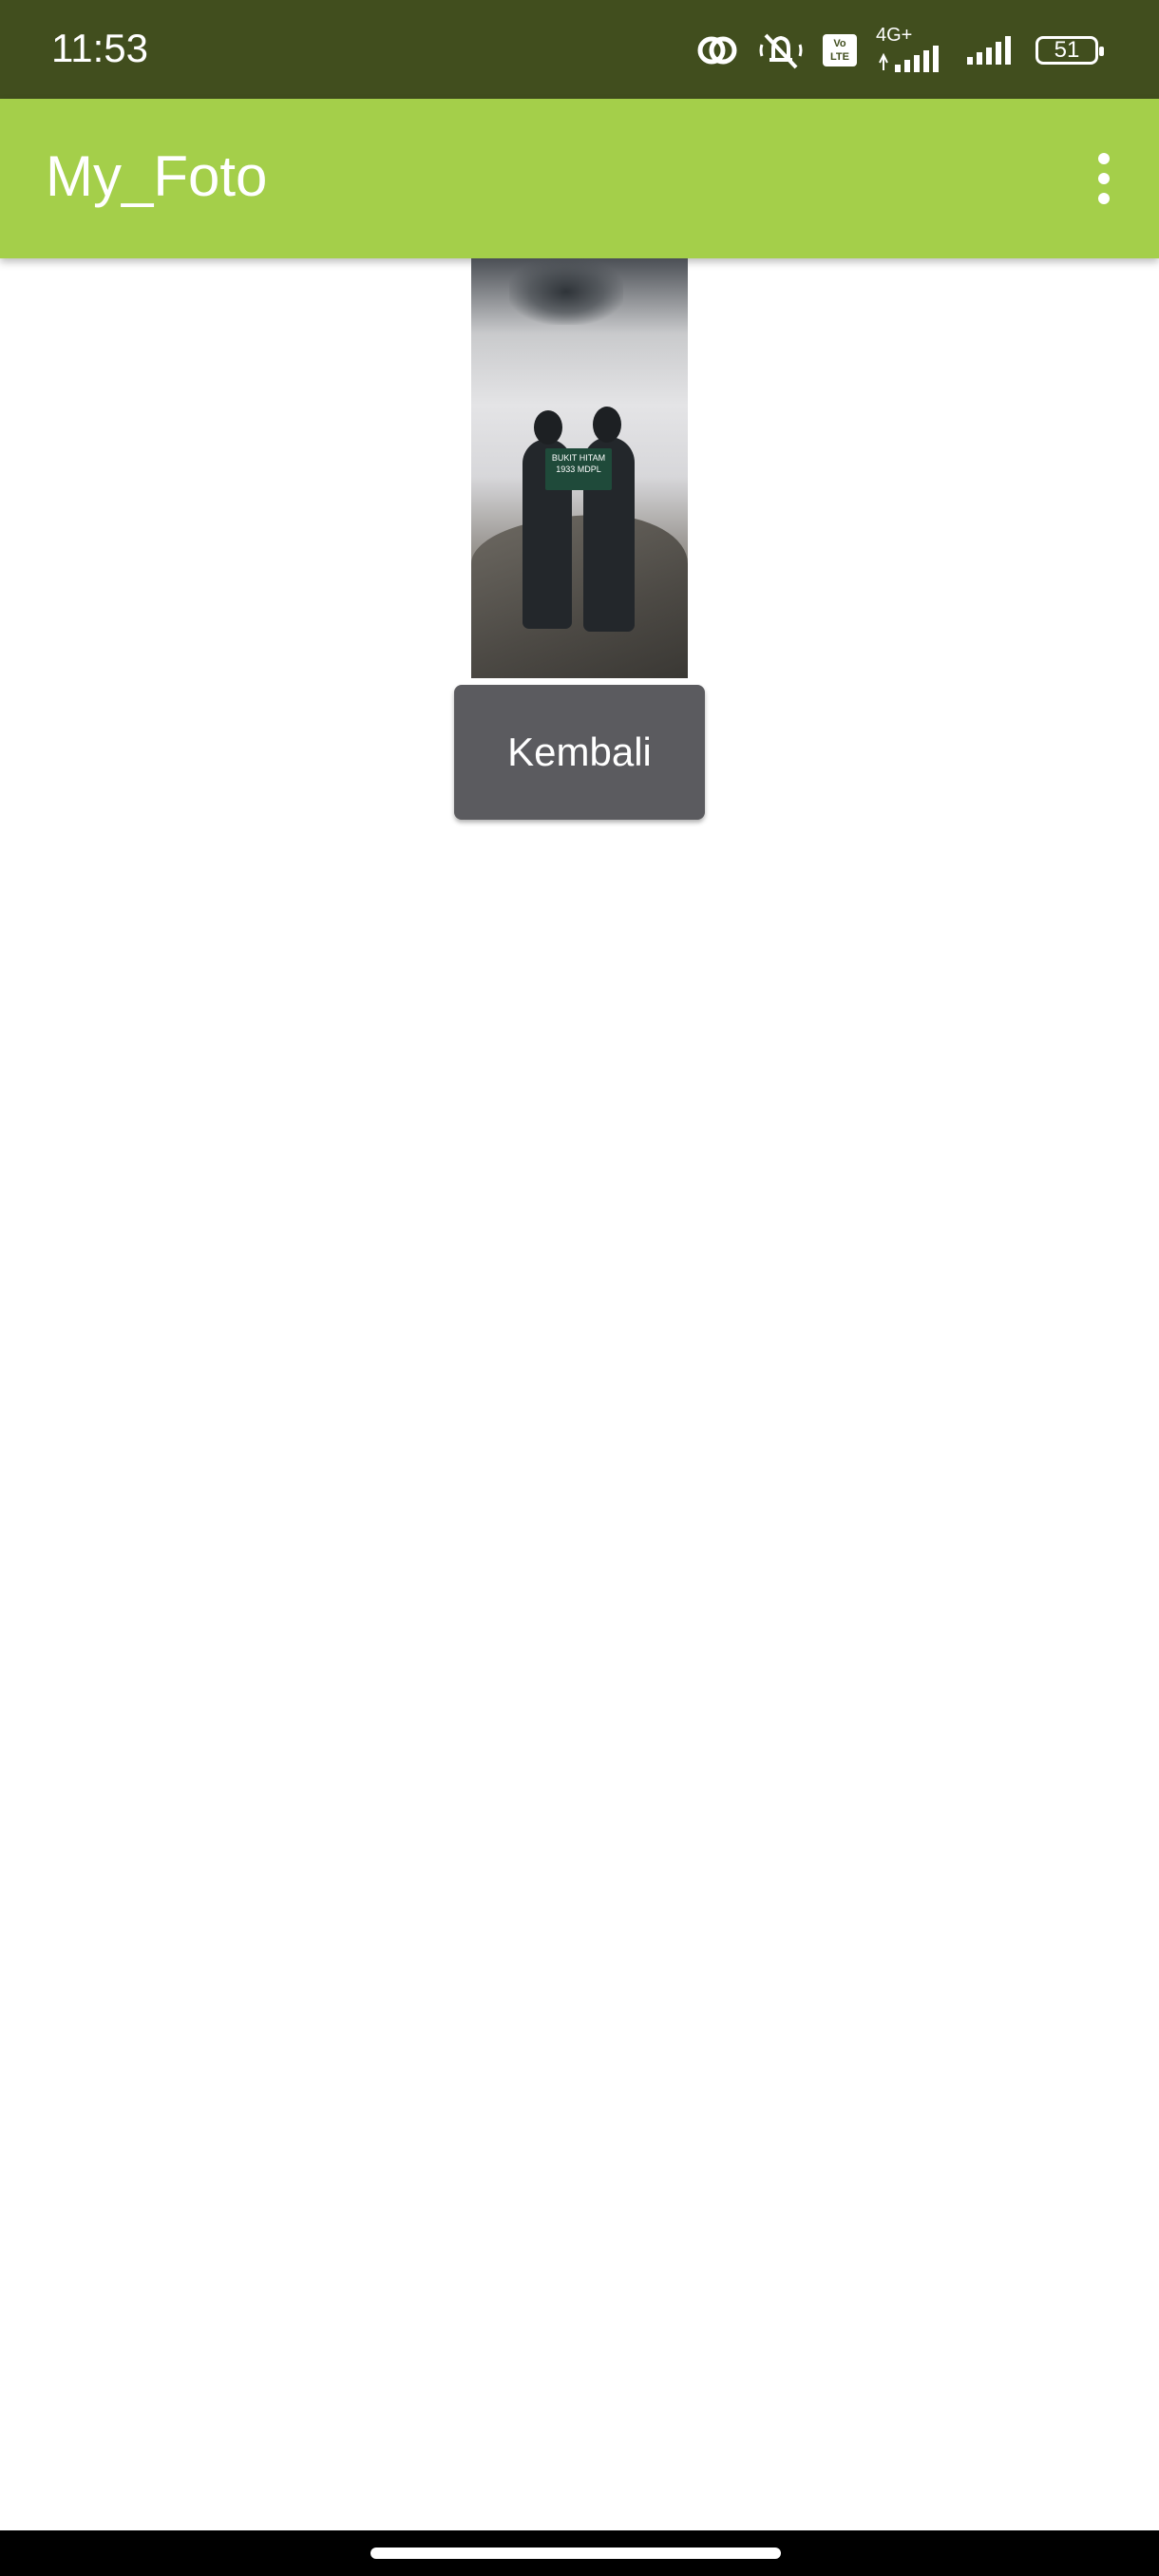  What do you see at coordinates (579, 752) in the screenshot?
I see `back-button: Kembali` at bounding box center [579, 752].